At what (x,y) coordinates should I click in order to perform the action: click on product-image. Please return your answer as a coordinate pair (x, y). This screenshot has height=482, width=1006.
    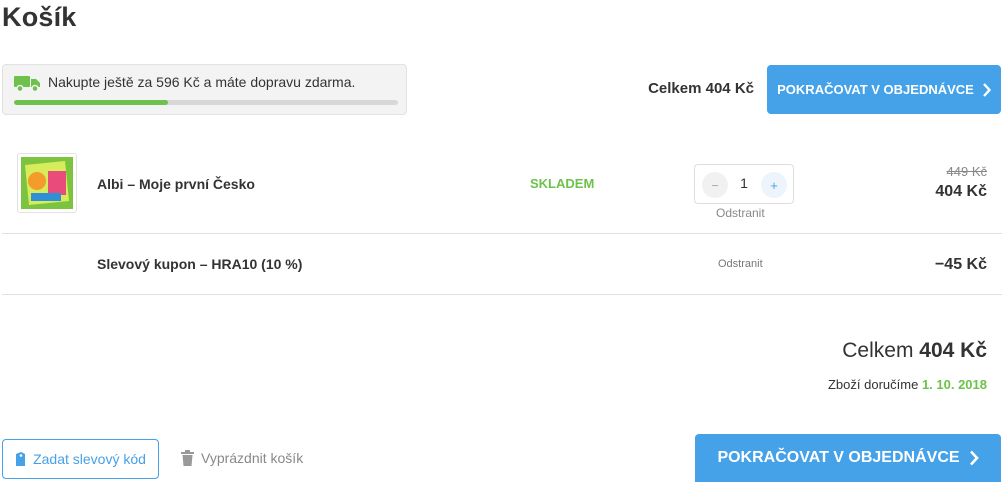
    Looking at the image, I should click on (47, 183).